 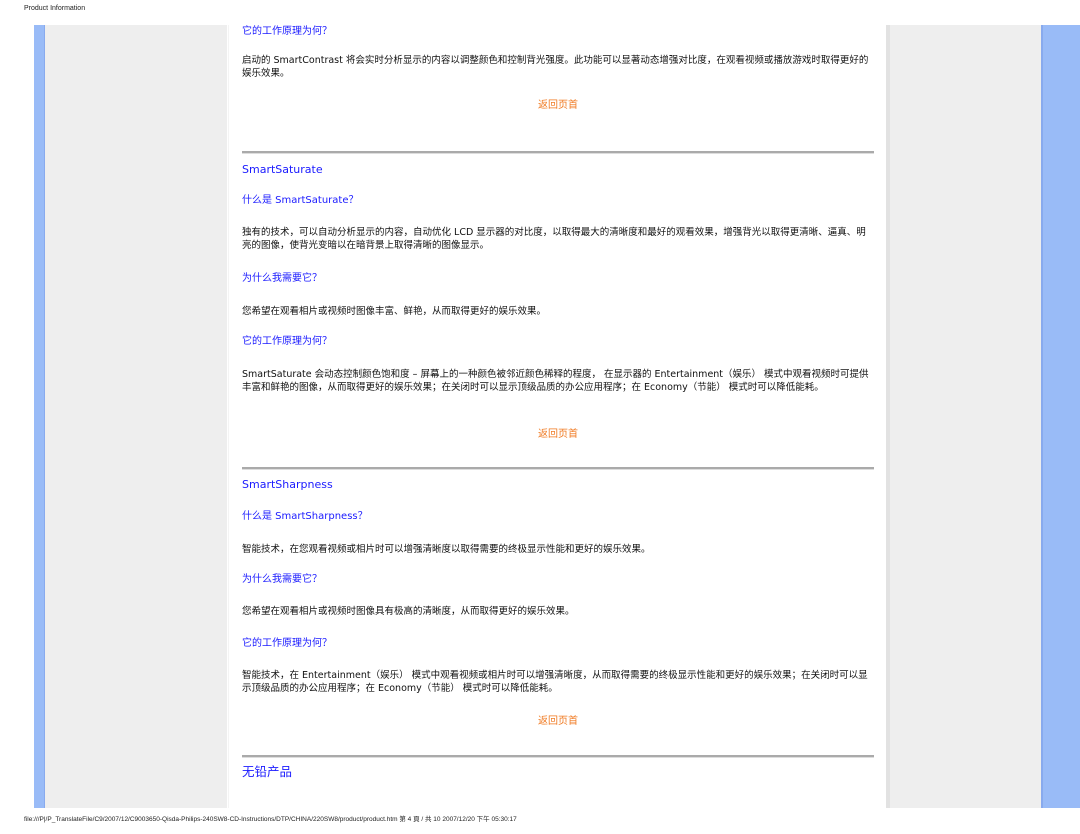 I want to click on sharpness-why-heading: 为什么我需要它？, so click(x=282, y=579).